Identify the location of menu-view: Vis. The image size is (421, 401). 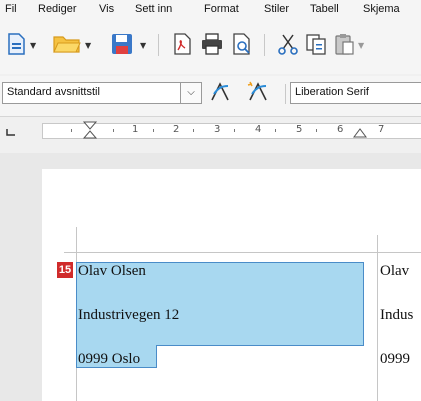
(106, 9).